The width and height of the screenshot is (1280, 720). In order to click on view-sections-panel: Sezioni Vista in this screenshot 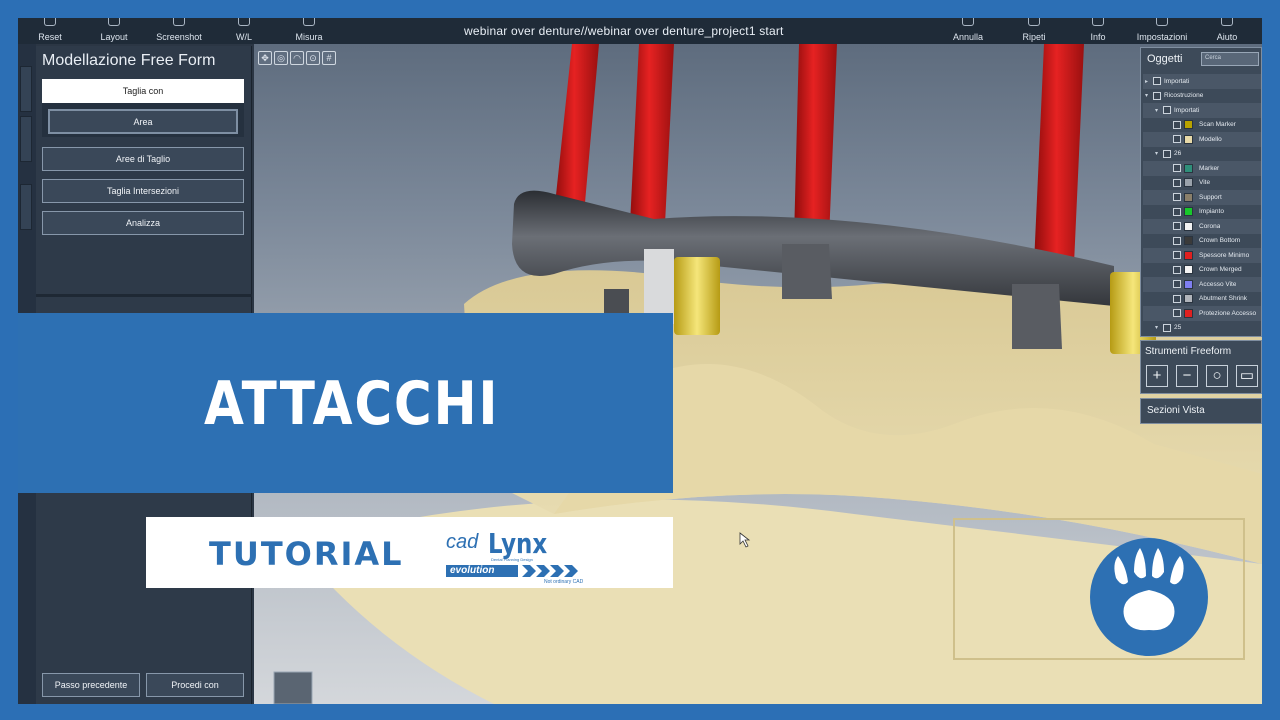, I will do `click(1201, 411)`.